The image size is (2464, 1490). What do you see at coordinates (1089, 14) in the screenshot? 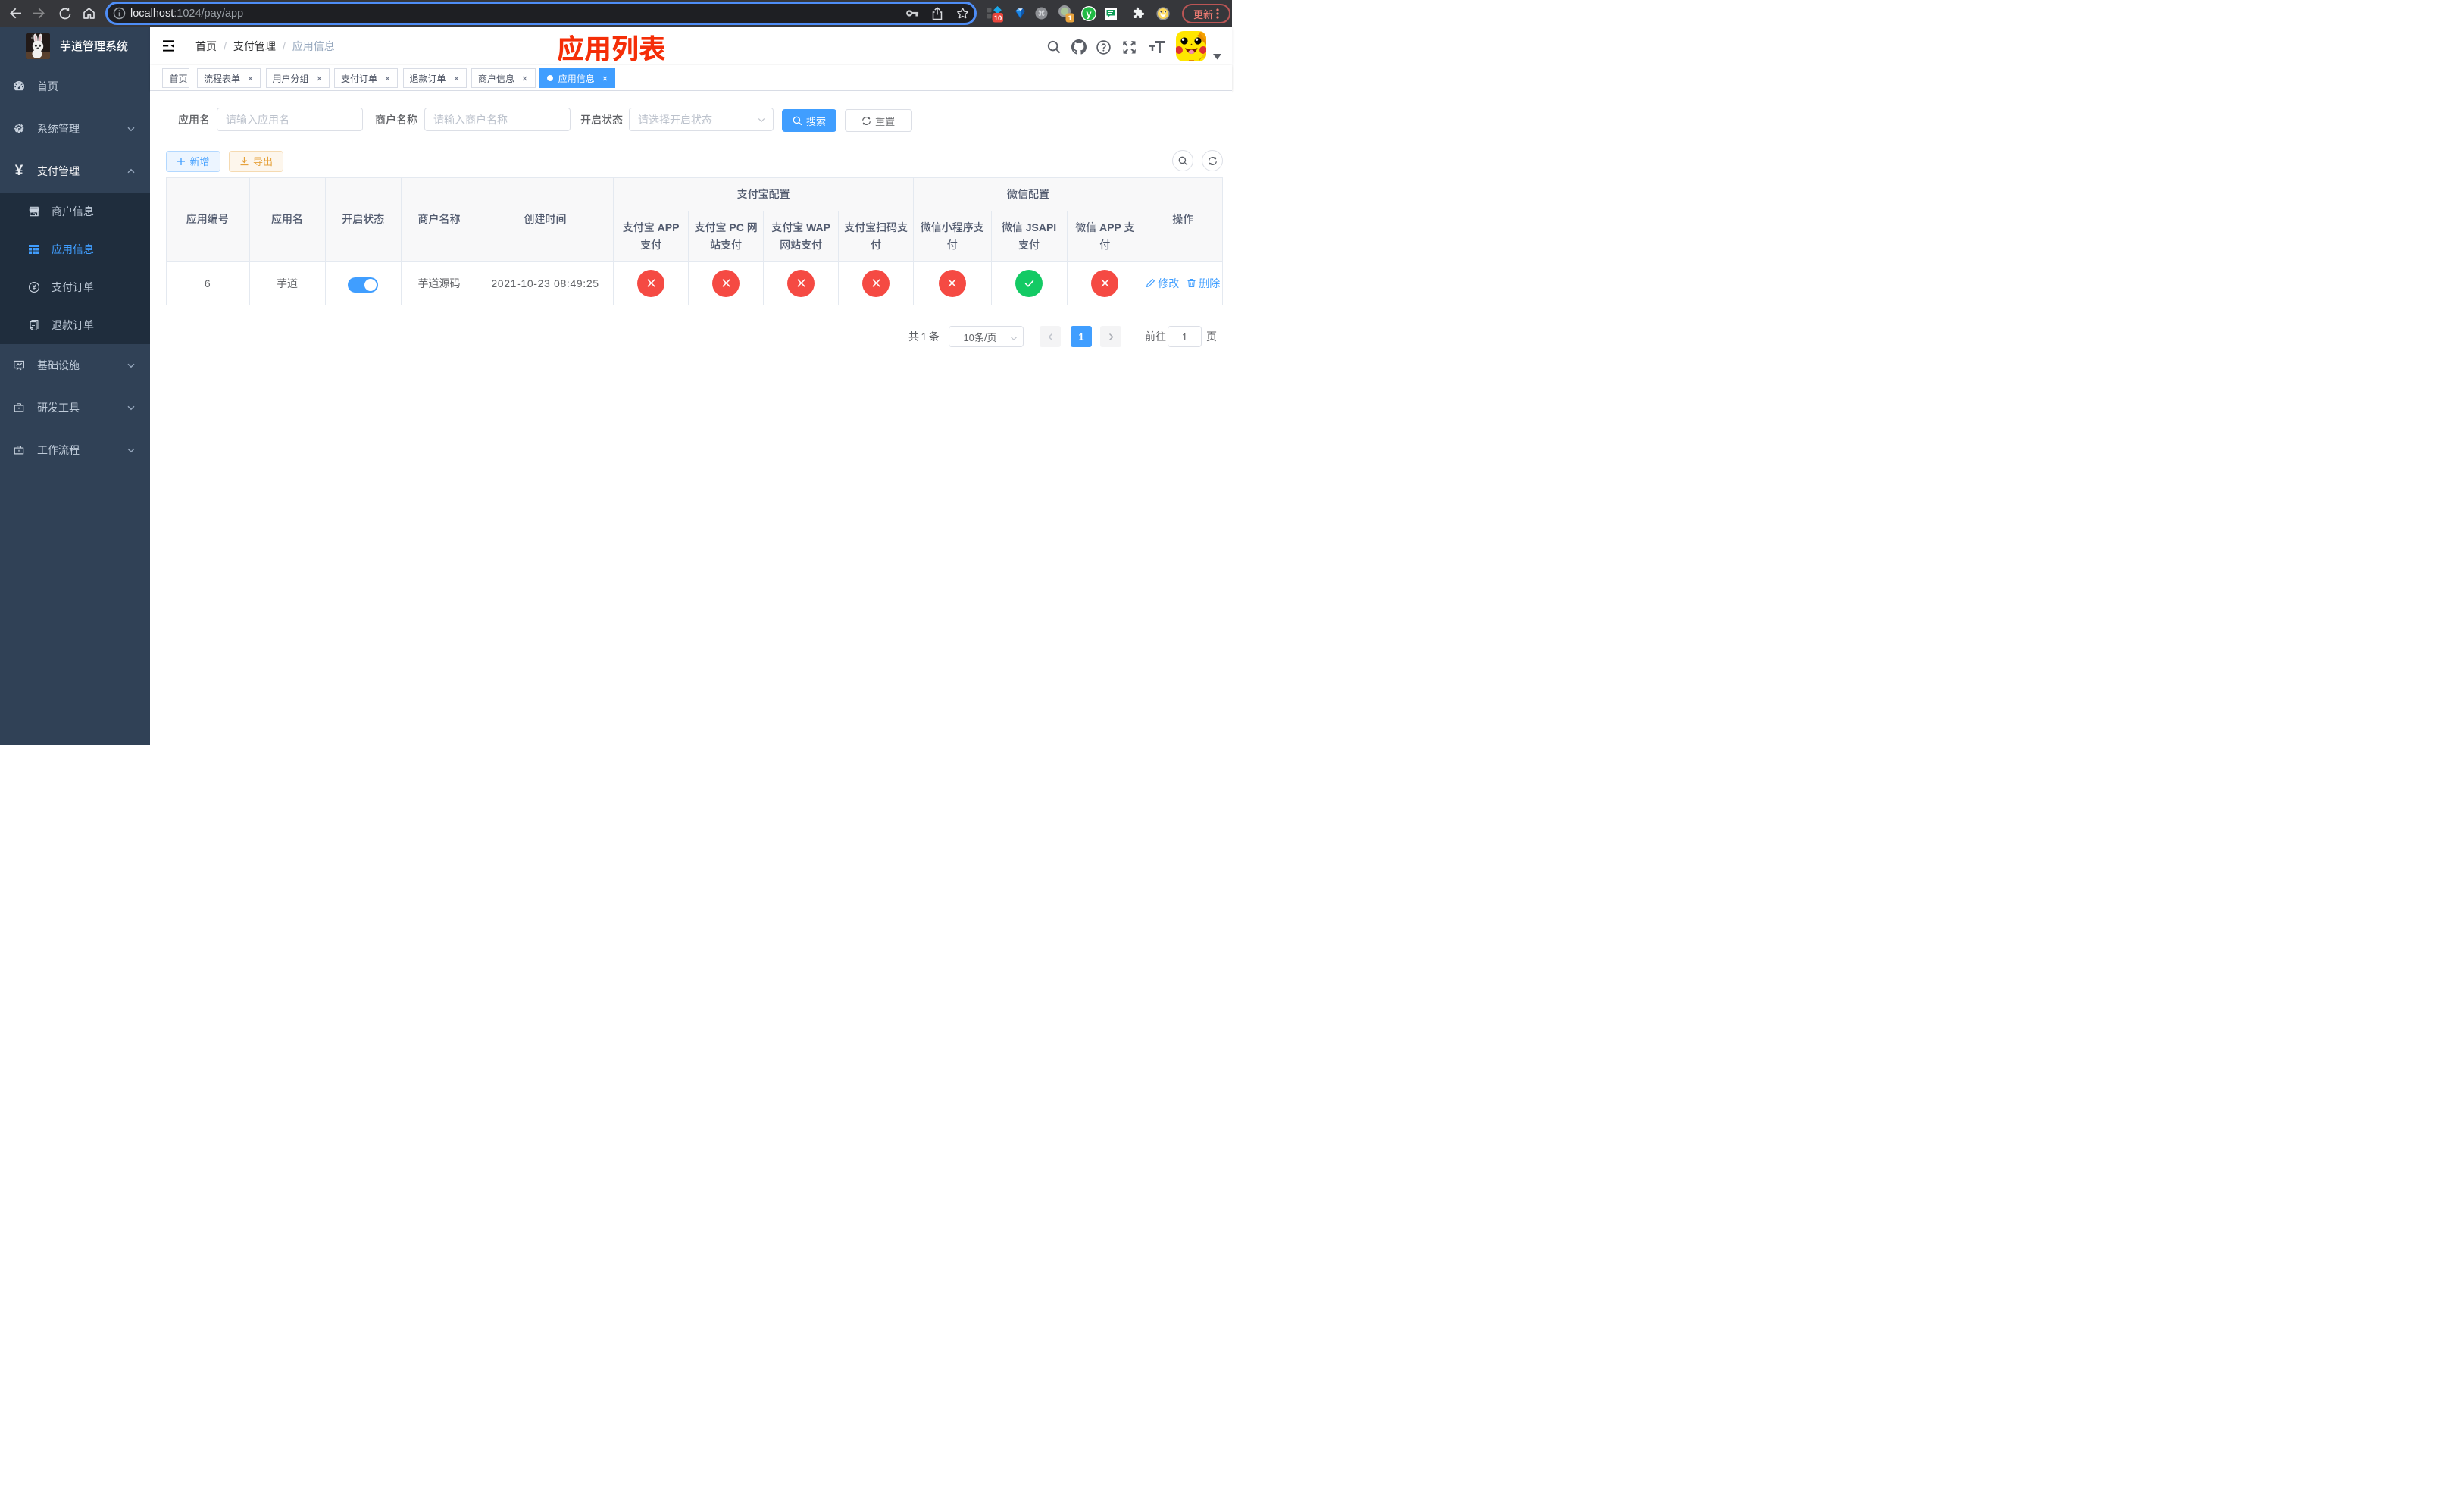
I see `svg-text: y` at bounding box center [1089, 14].